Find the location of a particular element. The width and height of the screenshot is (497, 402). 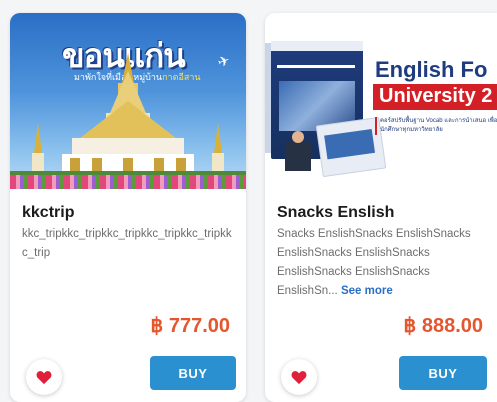

thumbnail-title: English Fo is located at coordinates (431, 69).